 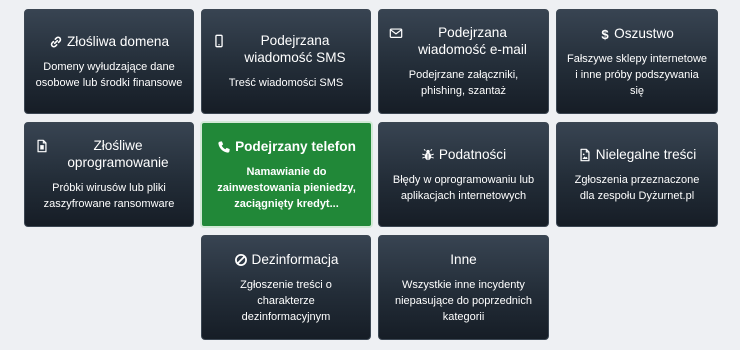 I want to click on category-title: Podejrzany telefon, so click(x=286, y=146).